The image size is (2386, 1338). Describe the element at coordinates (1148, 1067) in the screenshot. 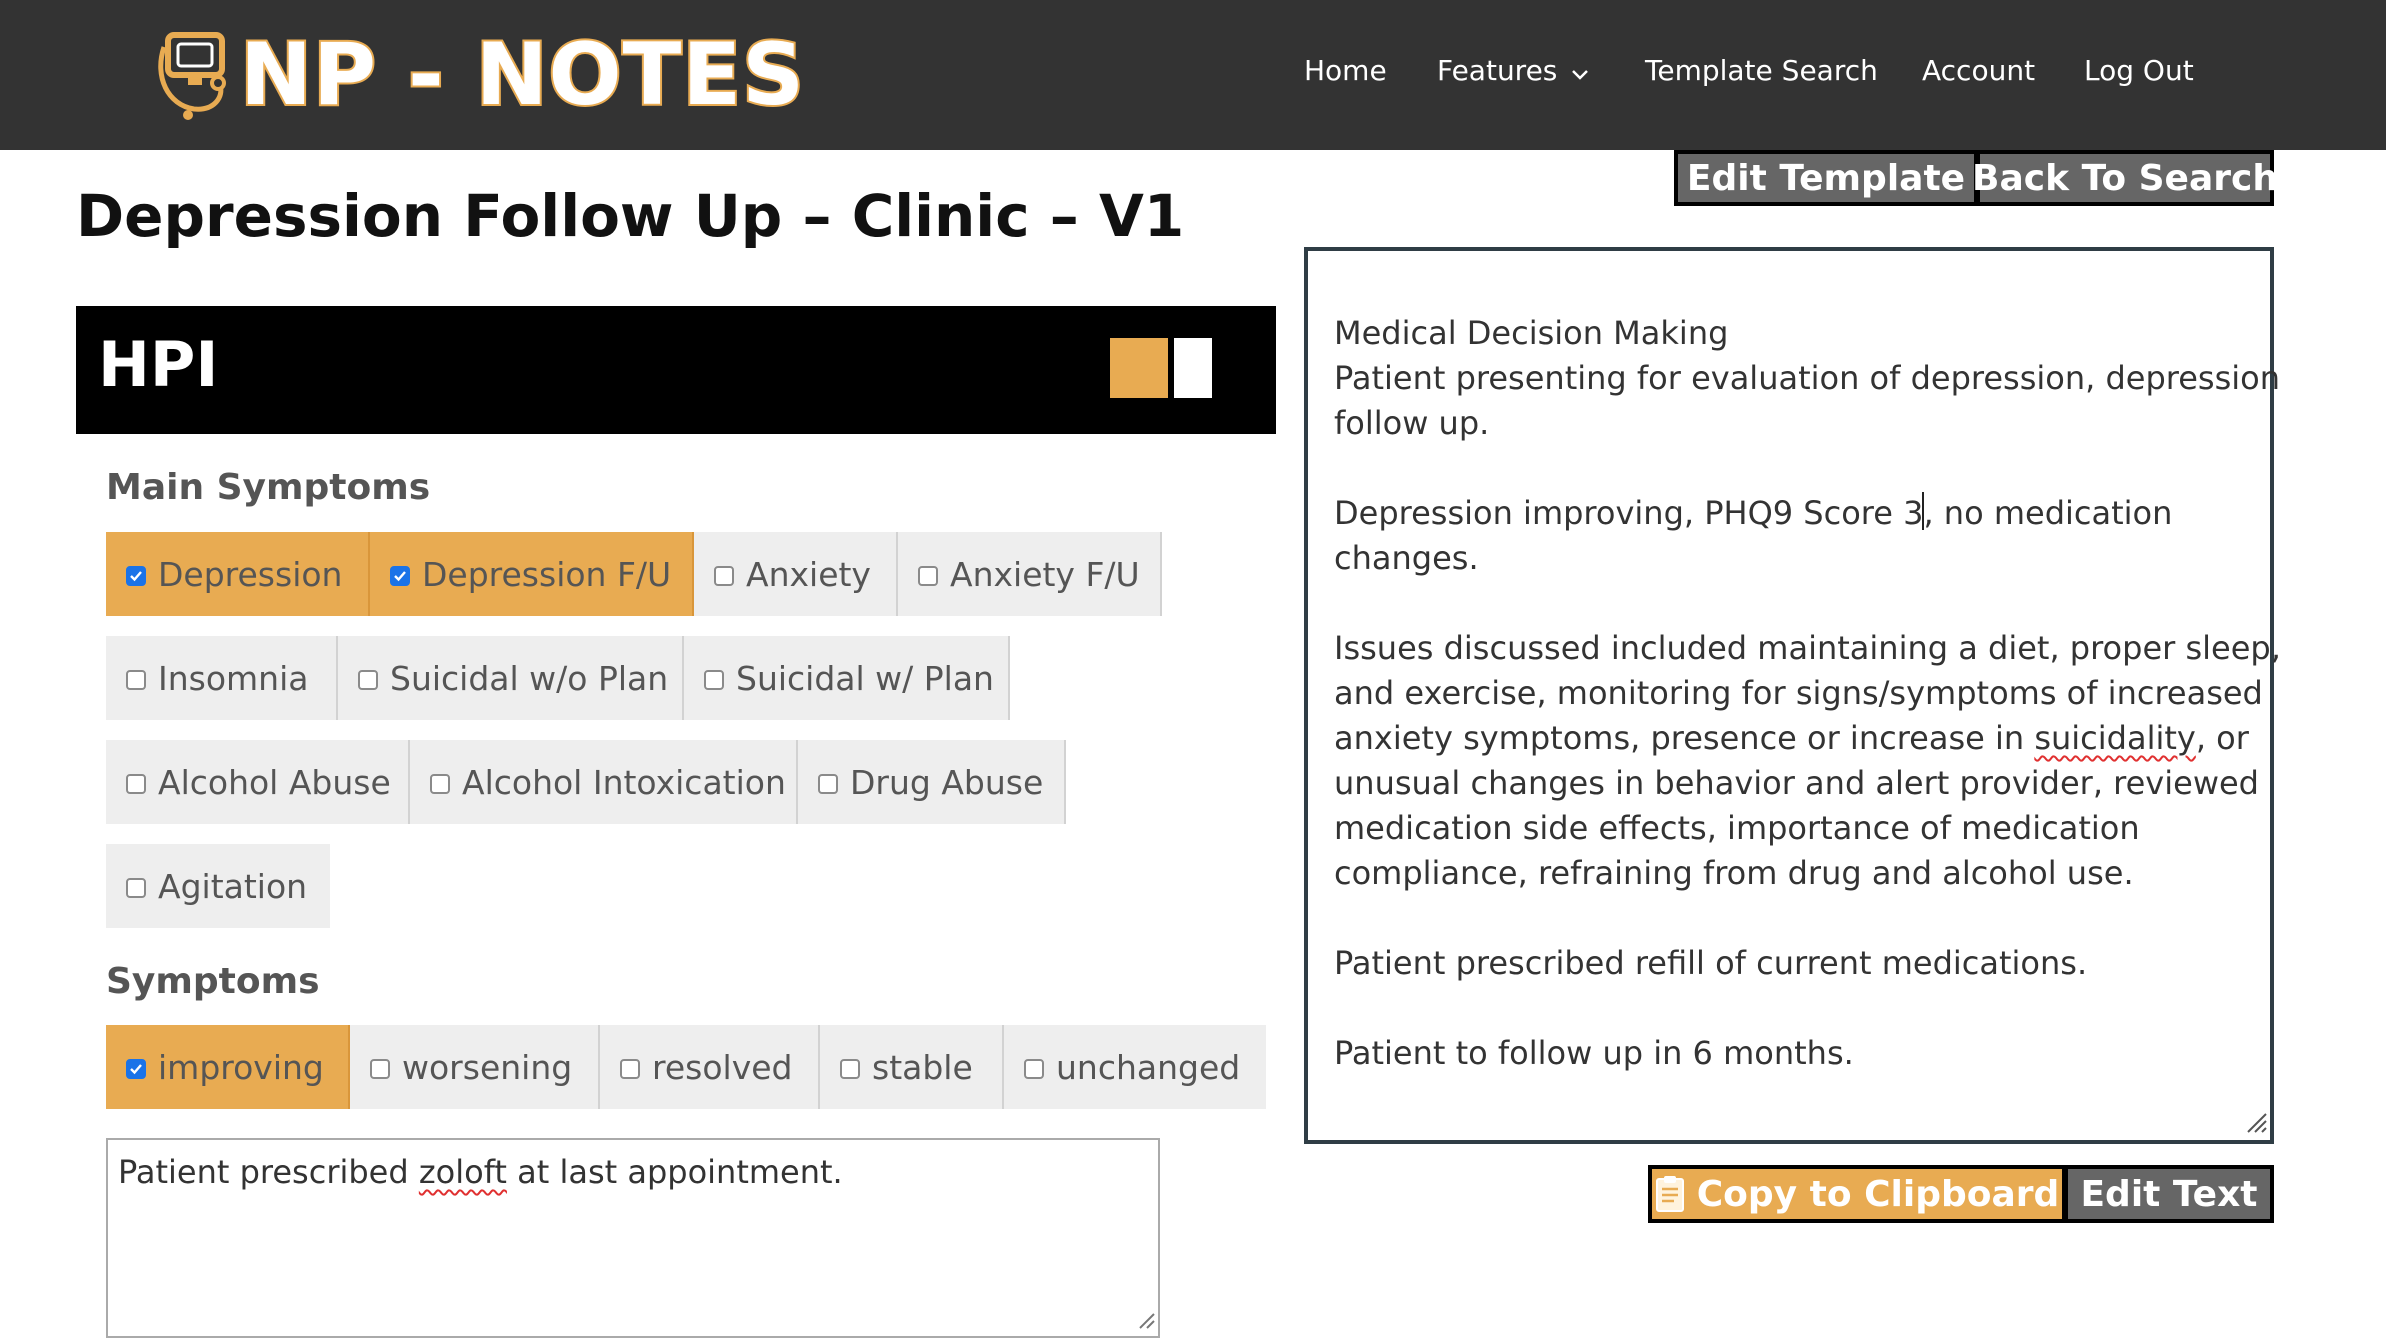

I see `option-label: unchanged` at that location.